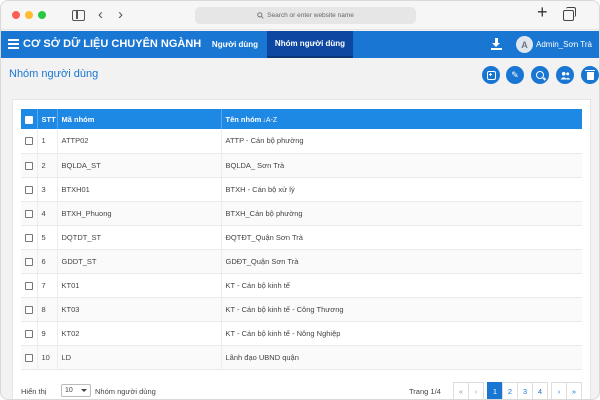  What do you see at coordinates (47, 189) in the screenshot?
I see `row-stt: 3` at bounding box center [47, 189].